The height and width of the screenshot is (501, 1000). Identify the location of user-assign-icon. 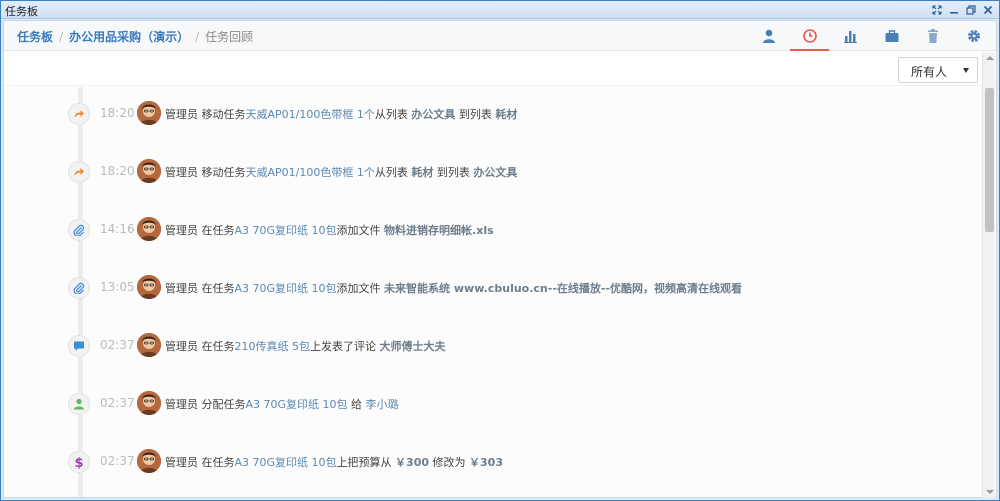
(79, 404).